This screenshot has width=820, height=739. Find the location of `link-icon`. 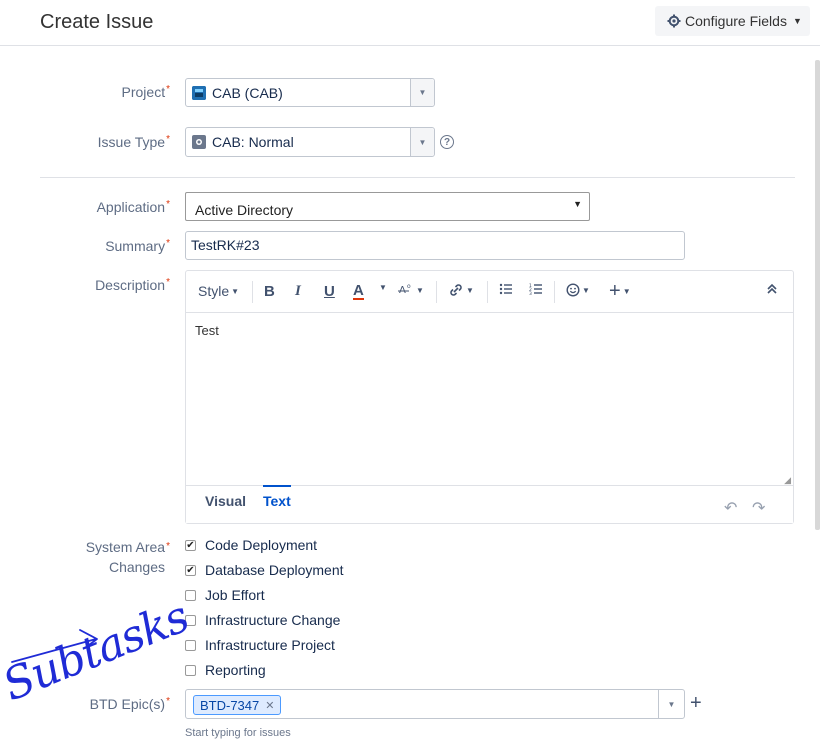

link-icon is located at coordinates (456, 290).